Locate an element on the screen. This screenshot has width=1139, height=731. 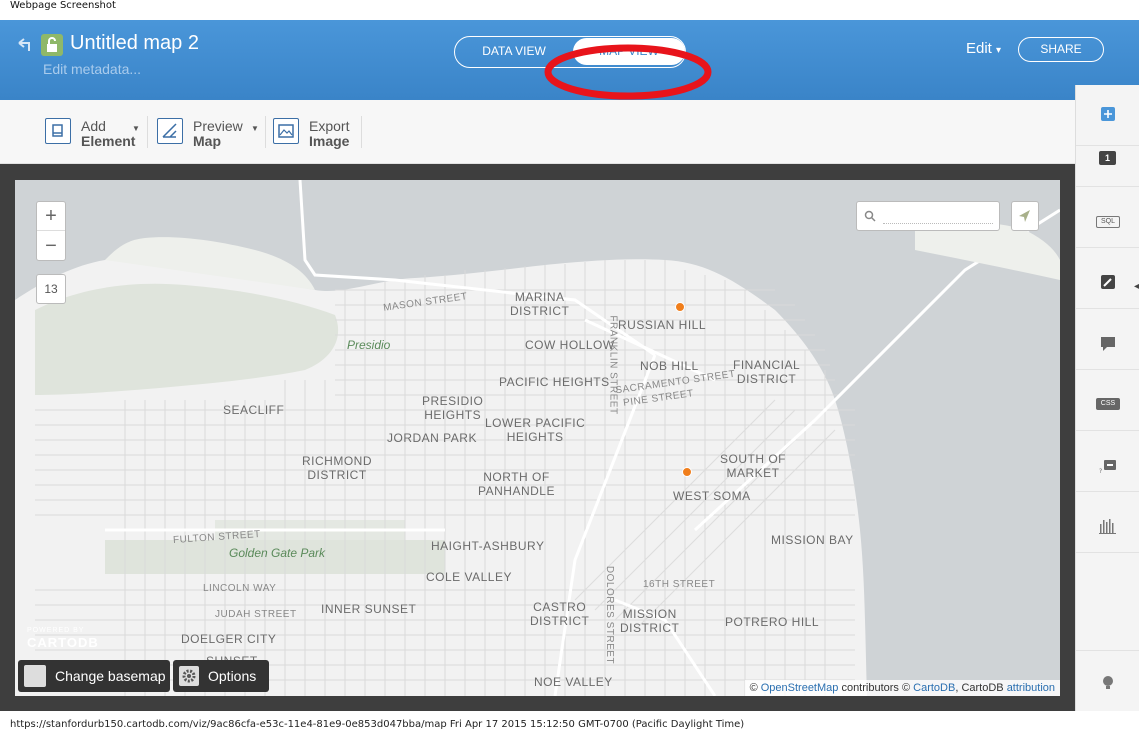
map-label: RICHMOND DISTRICT is located at coordinates (337, 468).